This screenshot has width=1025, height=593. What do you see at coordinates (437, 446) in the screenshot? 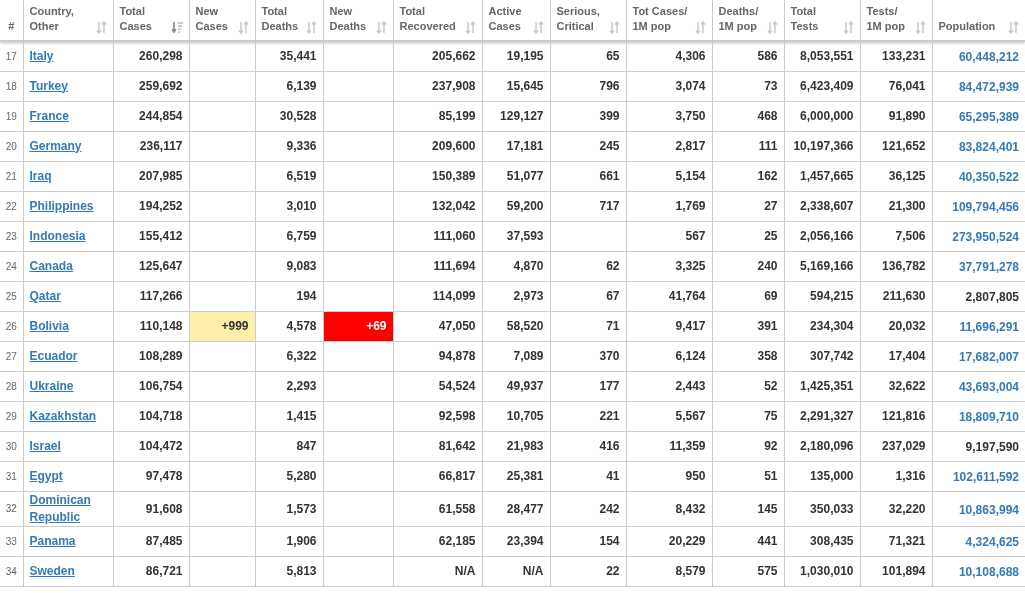
I see `table-cell: 81,642` at bounding box center [437, 446].